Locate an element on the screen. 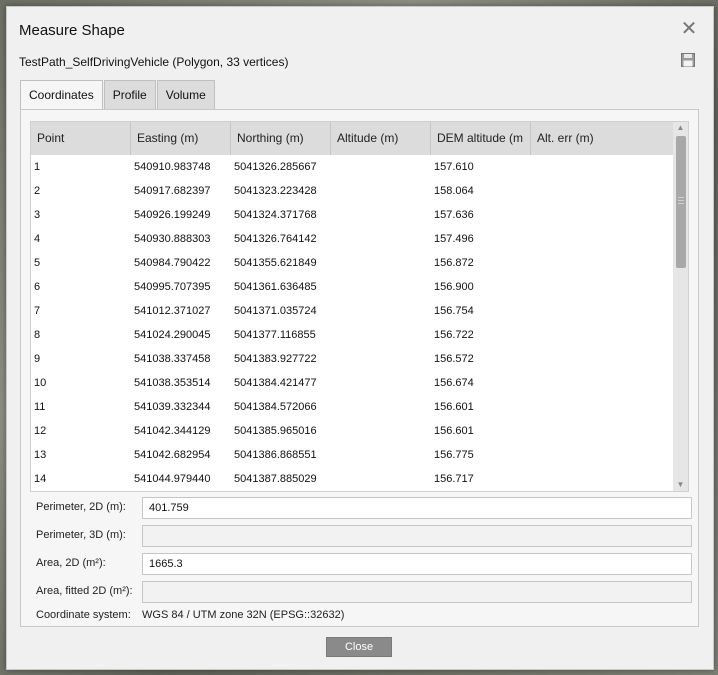 This screenshot has height=675, width=718. area-fitted-2d-field is located at coordinates (417, 592).